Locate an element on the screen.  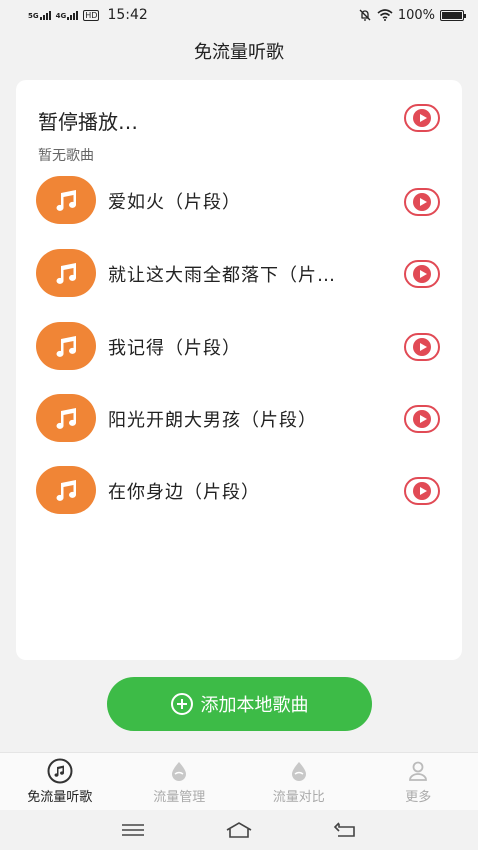
add-local-song-button: 添加本地歌曲 is located at coordinates (239, 704).